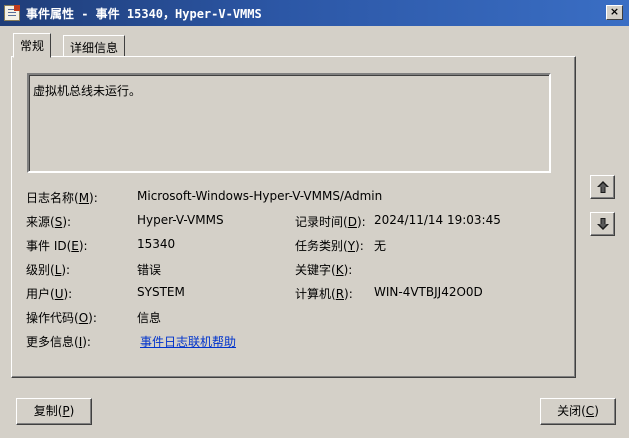 The height and width of the screenshot is (438, 629). I want to click on tab-general: 常规, so click(32, 45).